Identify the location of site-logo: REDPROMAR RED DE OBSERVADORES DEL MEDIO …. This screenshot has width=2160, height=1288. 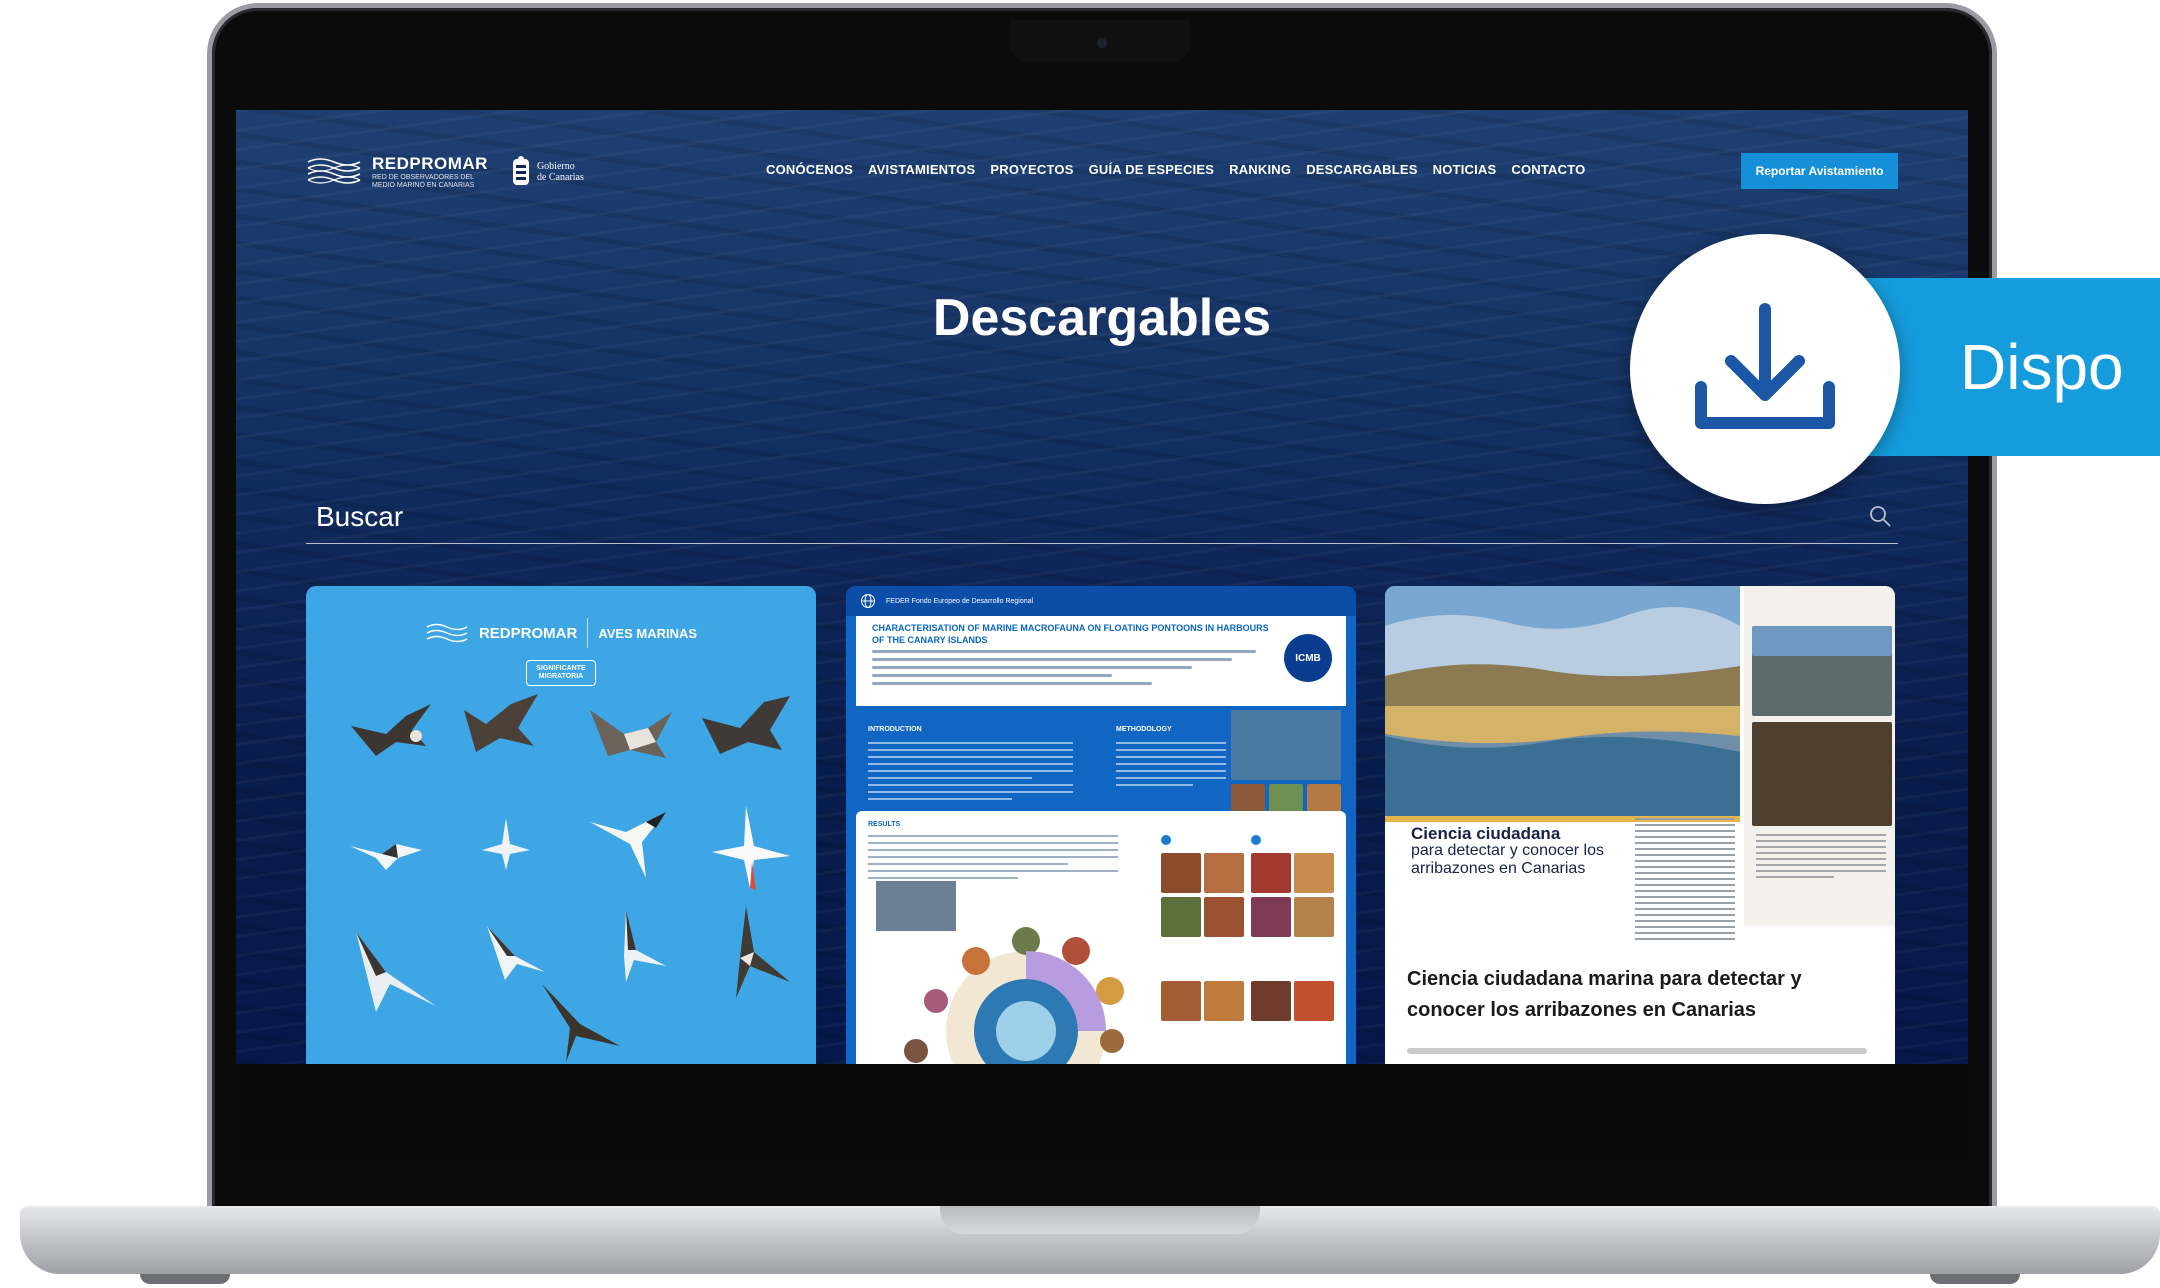
(445, 172).